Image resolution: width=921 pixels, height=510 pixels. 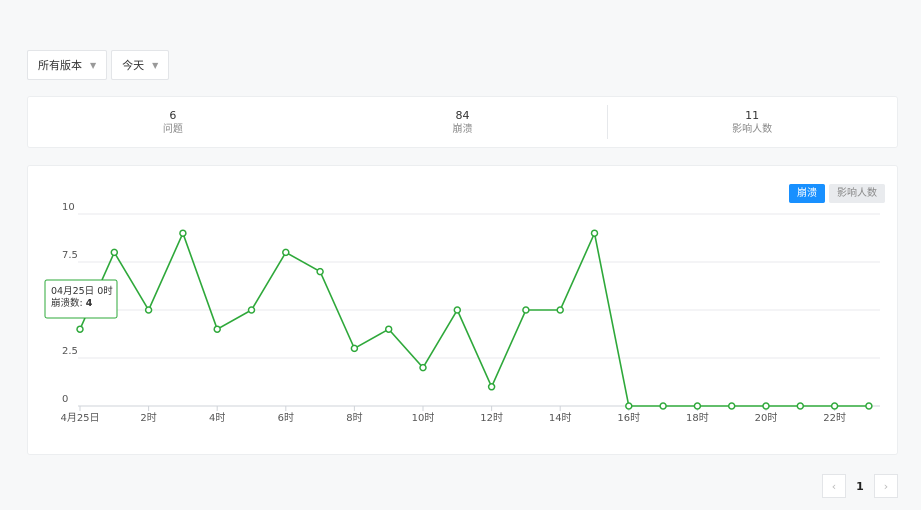 I want to click on version-dropdown: 所有版本 ▼, so click(x=67, y=65).